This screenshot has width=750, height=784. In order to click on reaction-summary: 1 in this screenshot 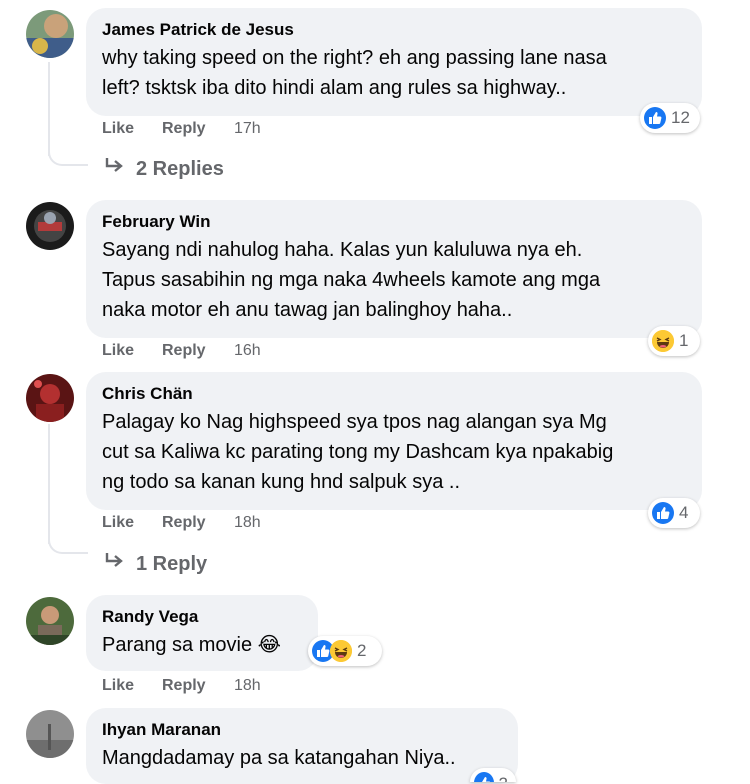, I will do `click(674, 341)`.